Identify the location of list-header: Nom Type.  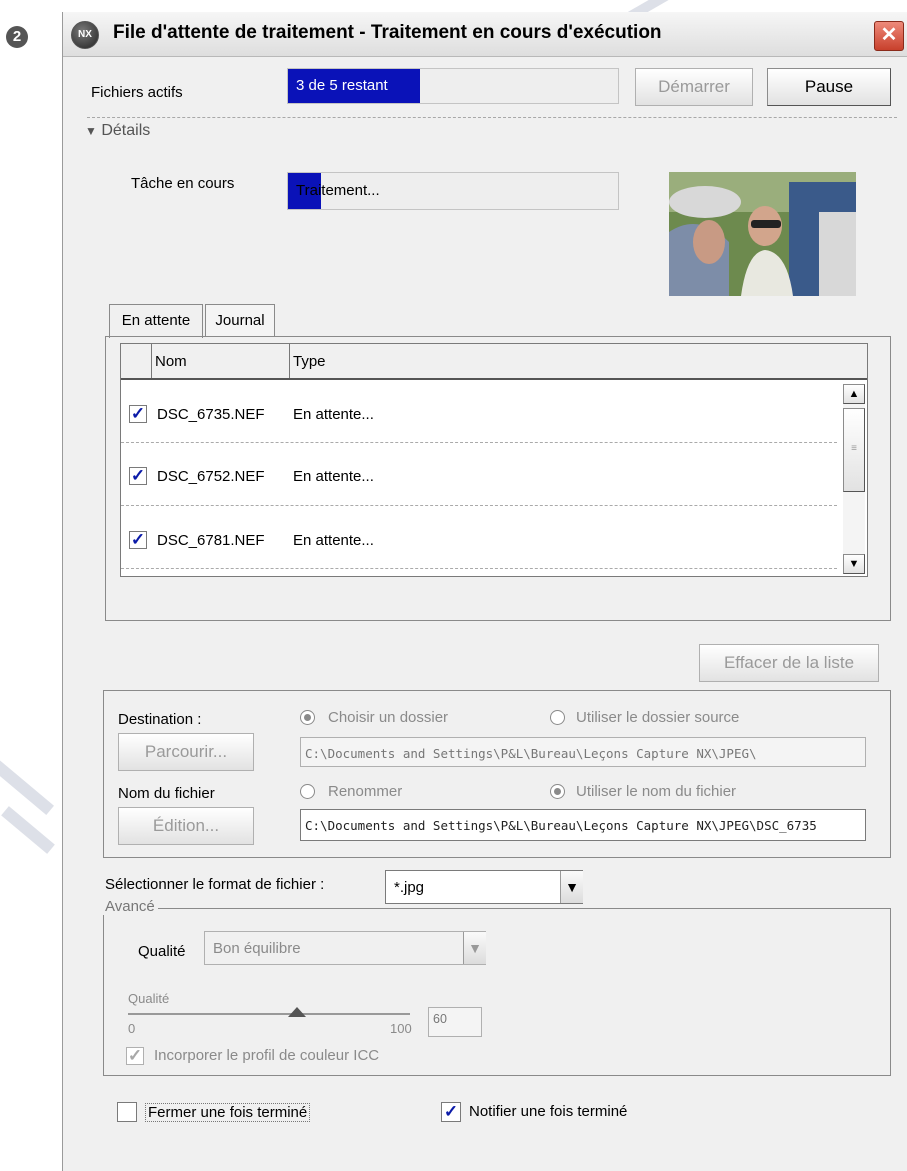
(494, 362).